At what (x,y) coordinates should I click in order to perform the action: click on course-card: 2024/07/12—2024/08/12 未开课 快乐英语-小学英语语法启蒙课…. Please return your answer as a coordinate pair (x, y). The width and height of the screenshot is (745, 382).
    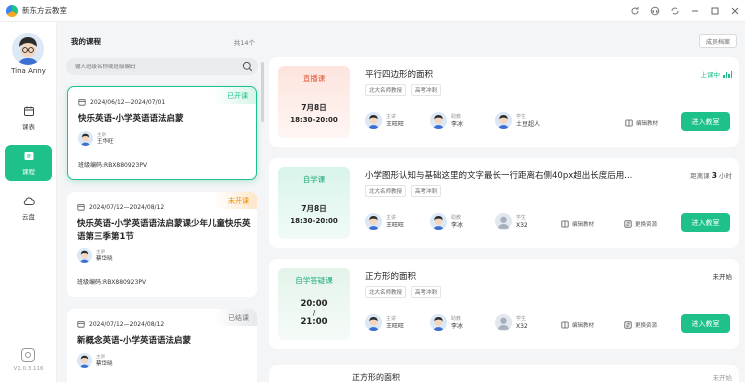
    Looking at the image, I should click on (162, 244).